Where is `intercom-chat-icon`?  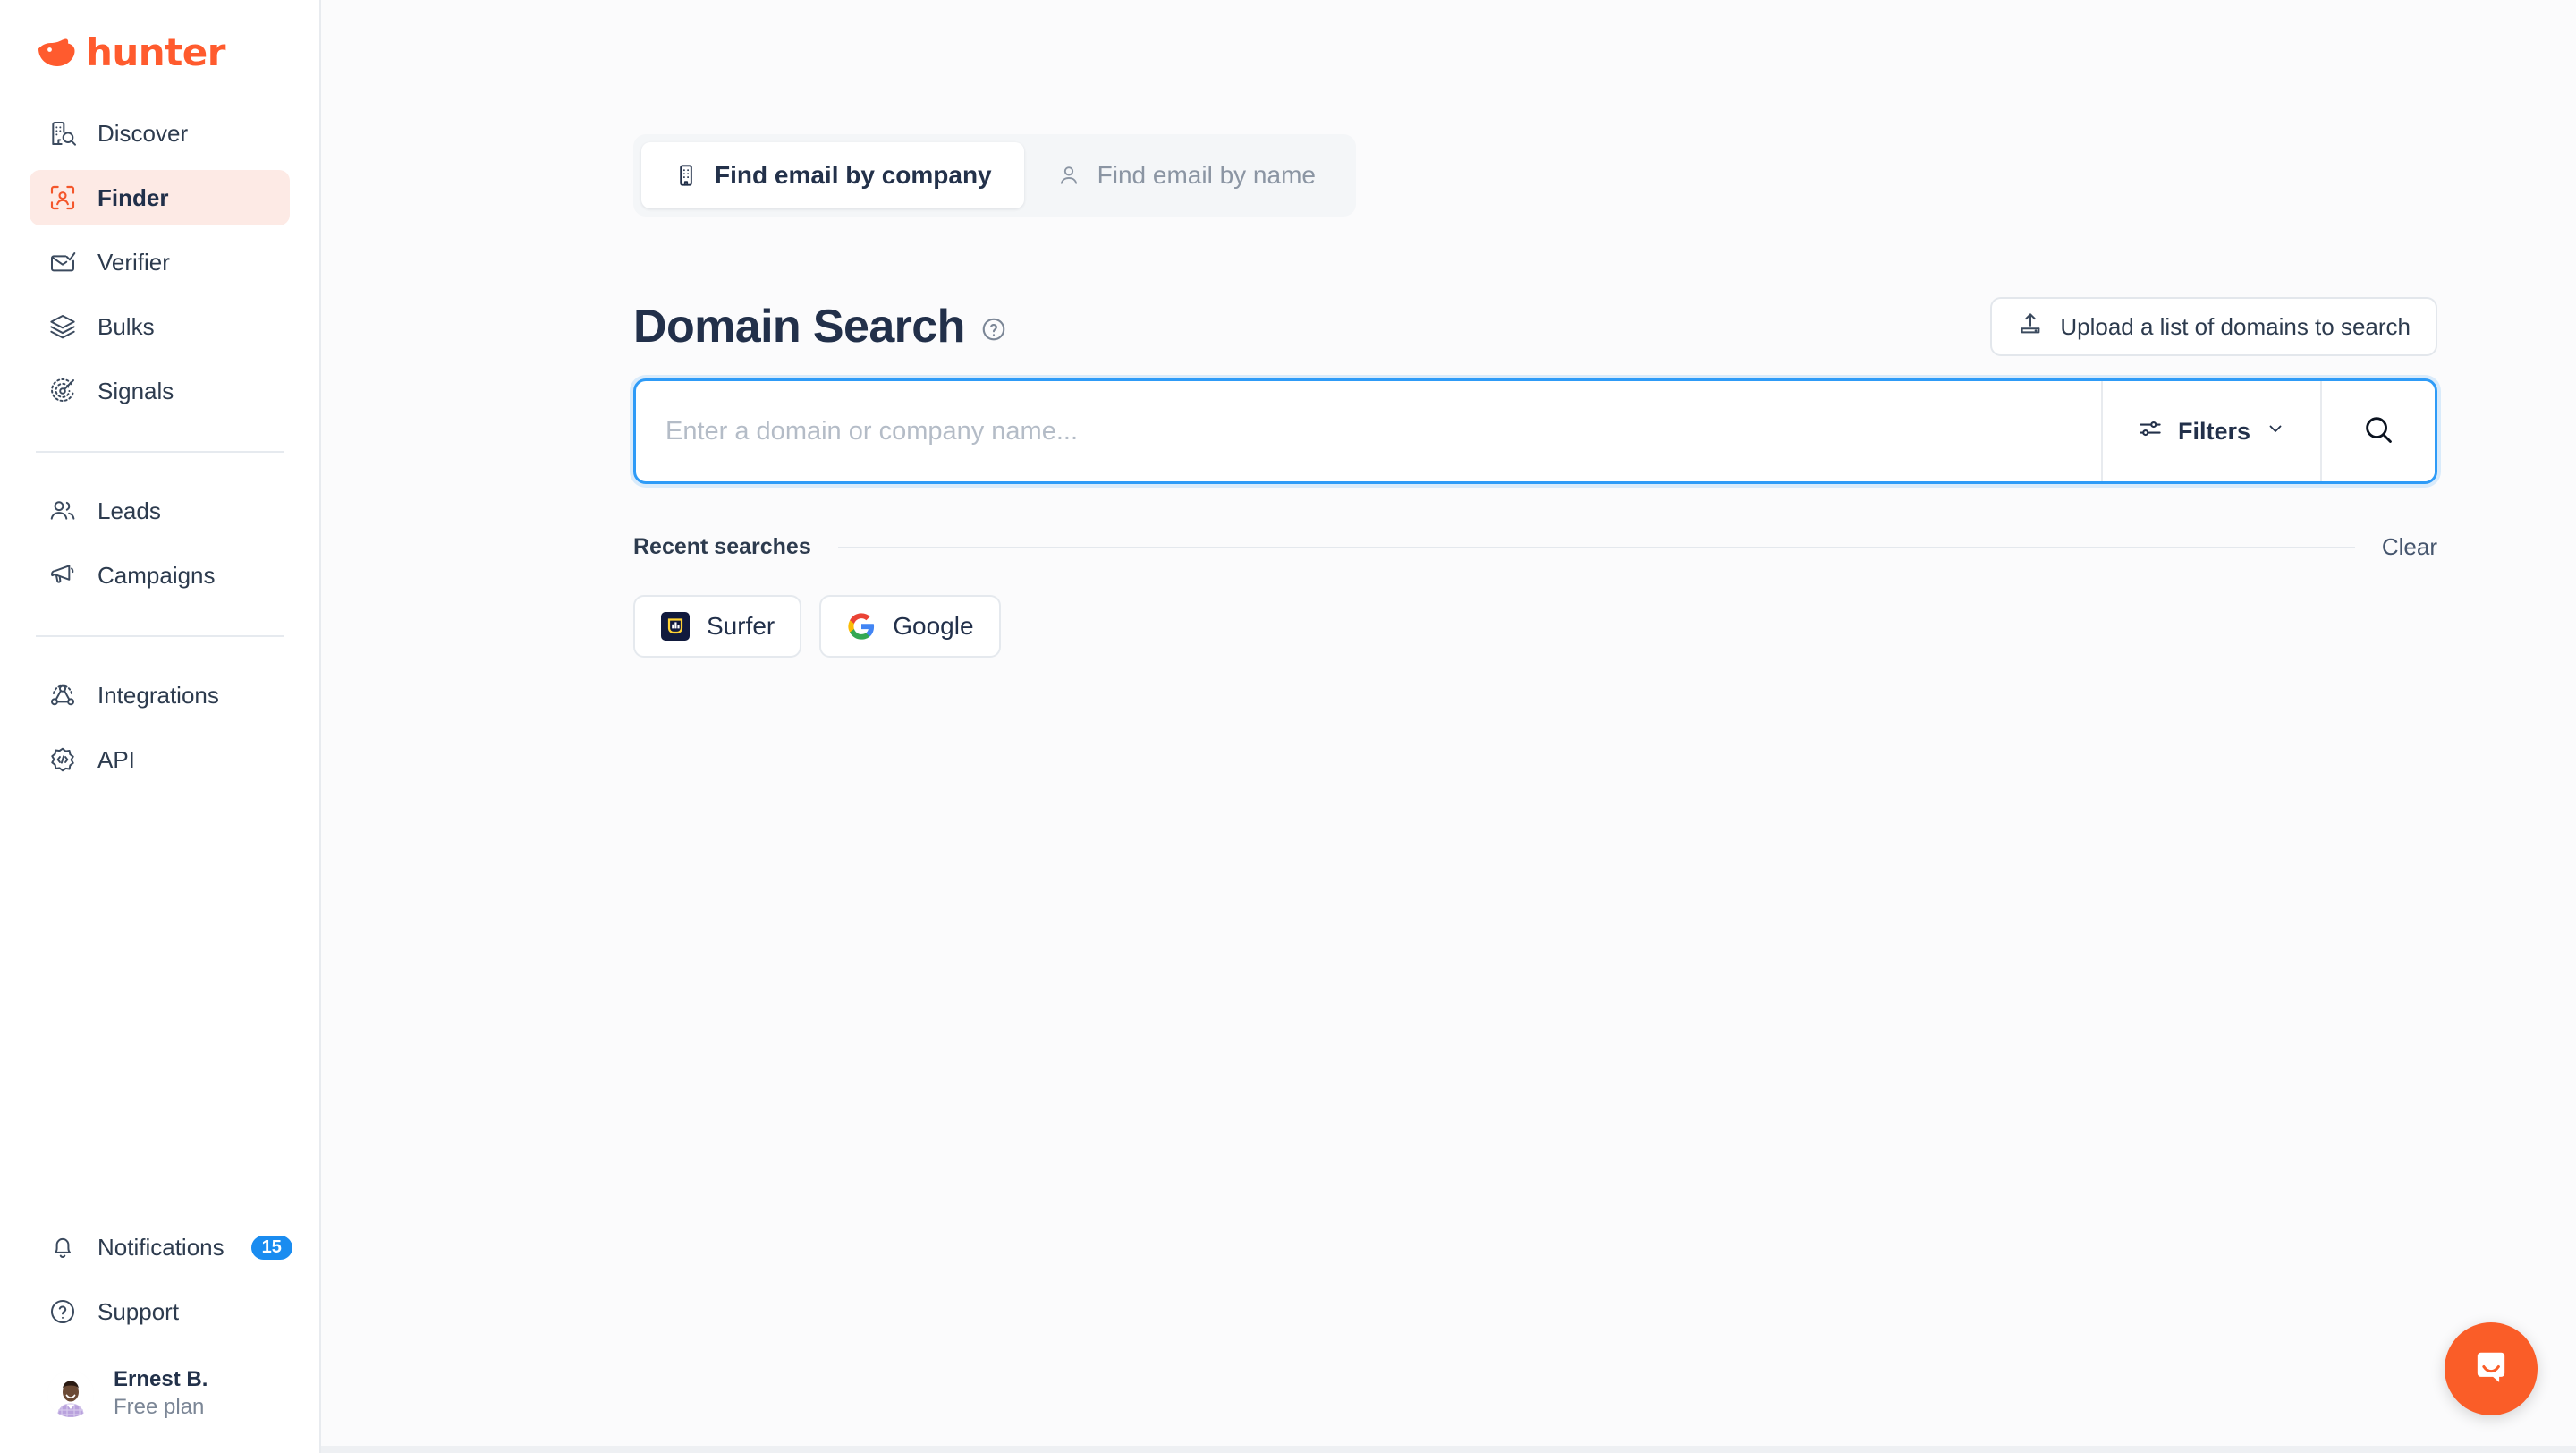
intercom-chat-icon is located at coordinates (2491, 1369).